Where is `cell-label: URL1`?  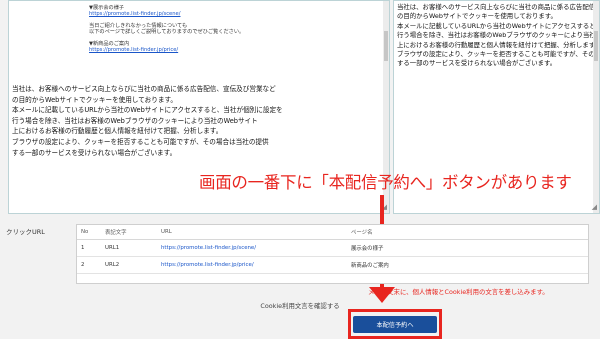 cell-label: URL1 is located at coordinates (133, 248).